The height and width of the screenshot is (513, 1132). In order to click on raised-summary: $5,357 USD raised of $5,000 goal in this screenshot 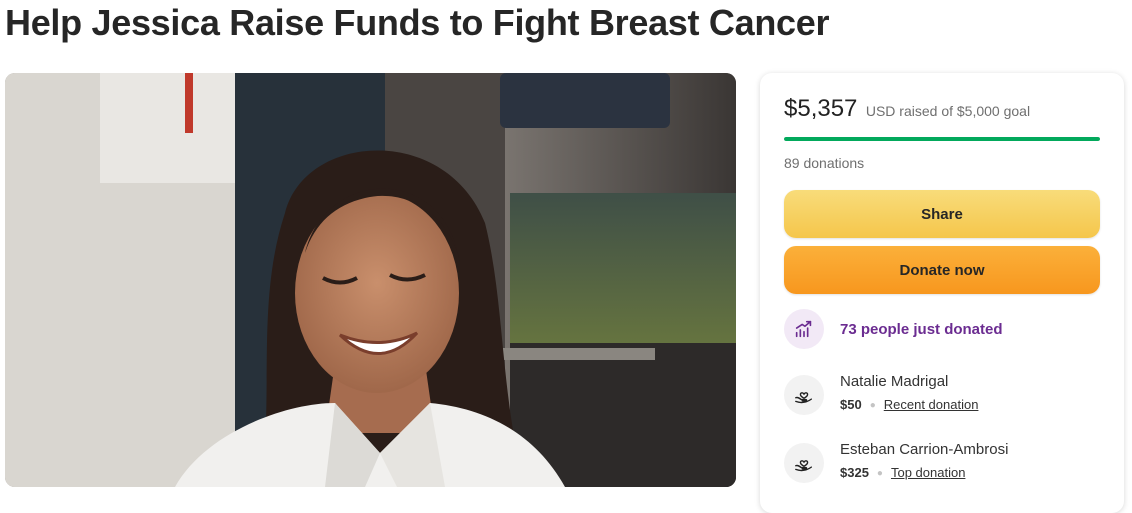, I will do `click(907, 109)`.